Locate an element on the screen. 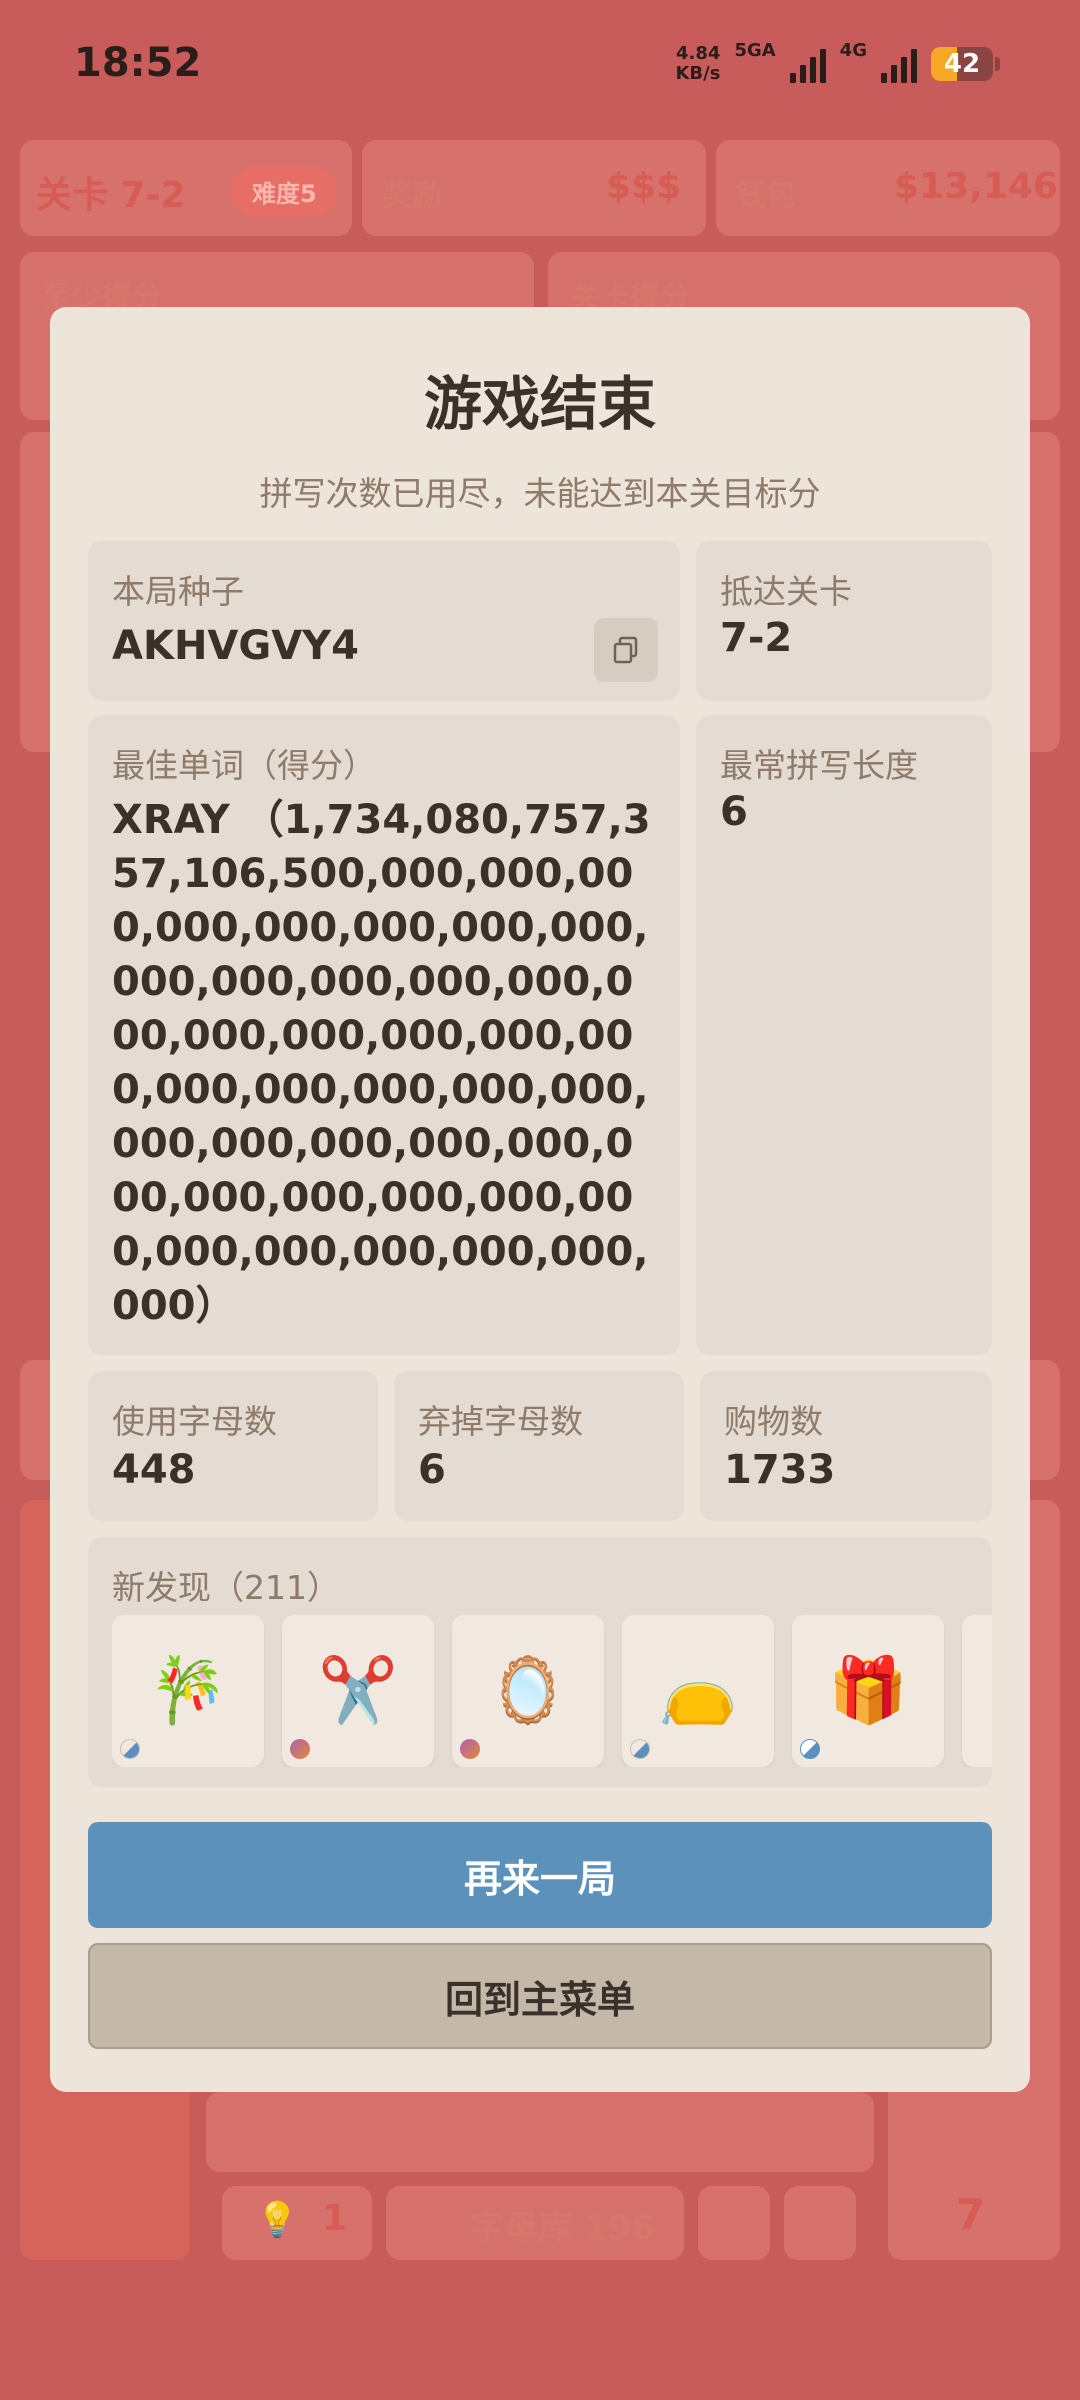  seed-panel: 本局种子 AKHVGVY4 is located at coordinates (384, 621).